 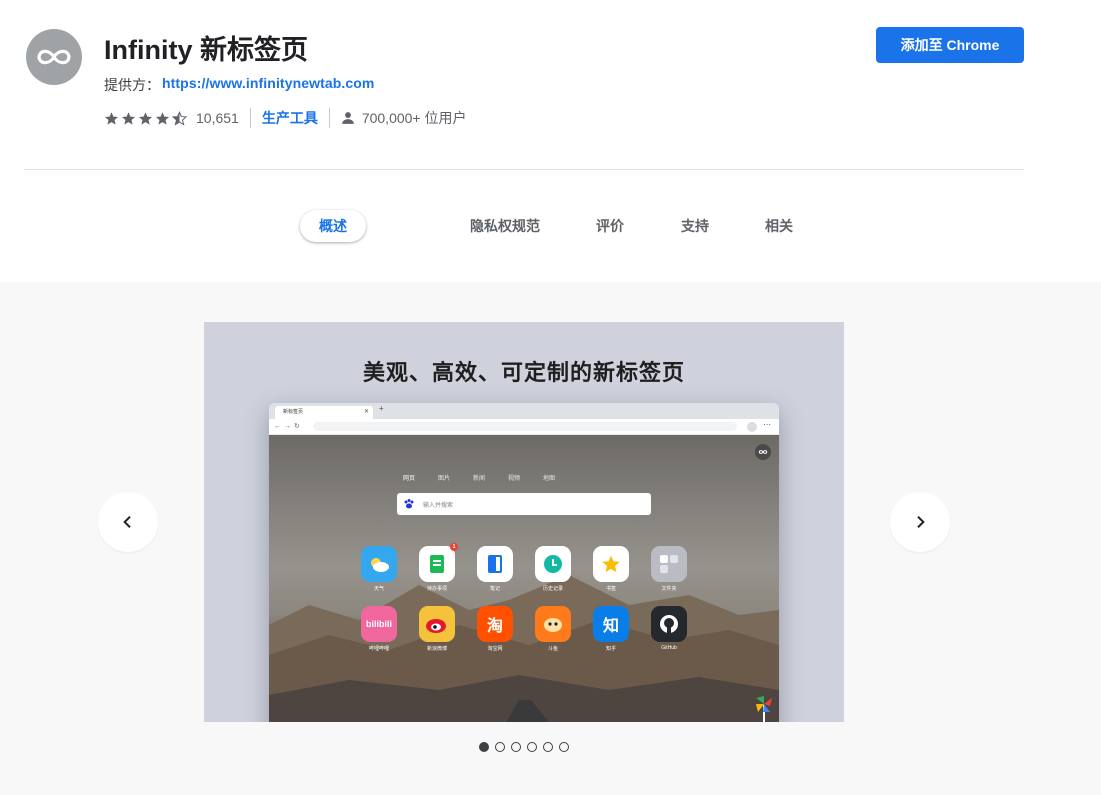 I want to click on app-icon-text: 淘, so click(x=494, y=626).